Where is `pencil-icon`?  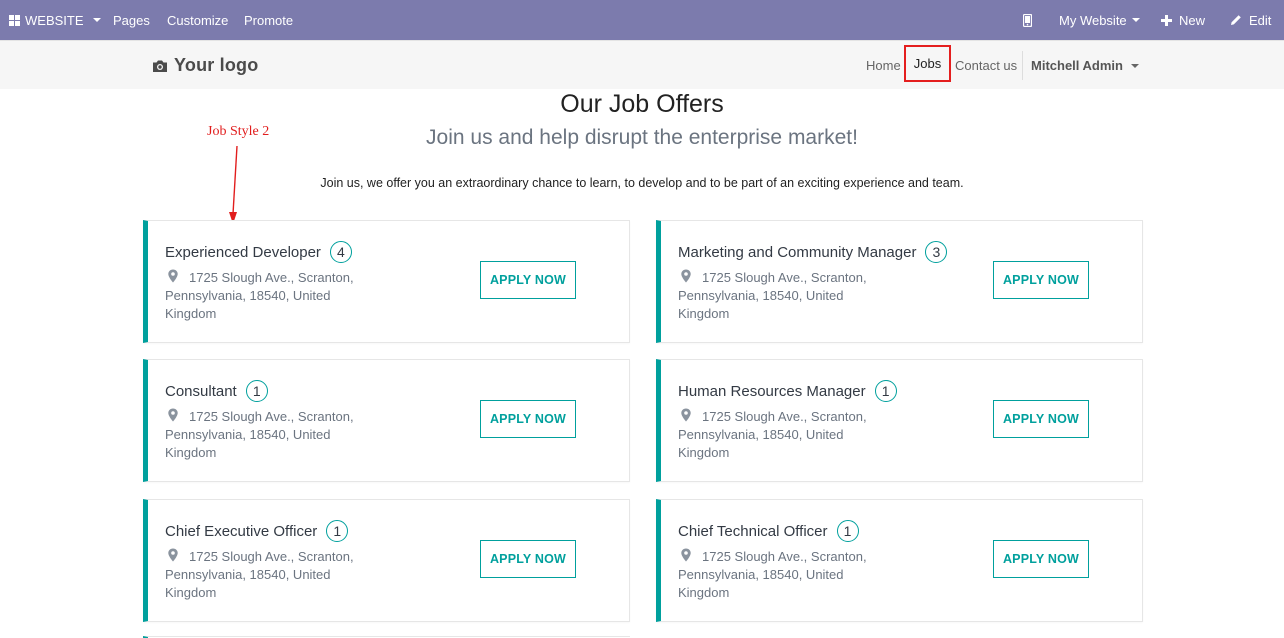
pencil-icon is located at coordinates (1236, 20).